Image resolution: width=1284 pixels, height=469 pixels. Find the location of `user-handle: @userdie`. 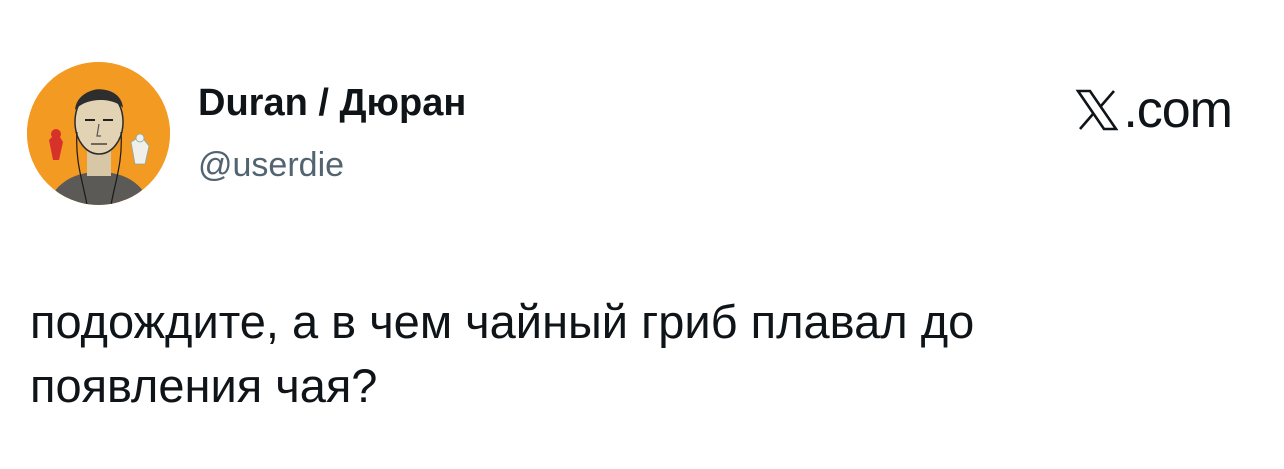

user-handle: @userdie is located at coordinates (271, 165).